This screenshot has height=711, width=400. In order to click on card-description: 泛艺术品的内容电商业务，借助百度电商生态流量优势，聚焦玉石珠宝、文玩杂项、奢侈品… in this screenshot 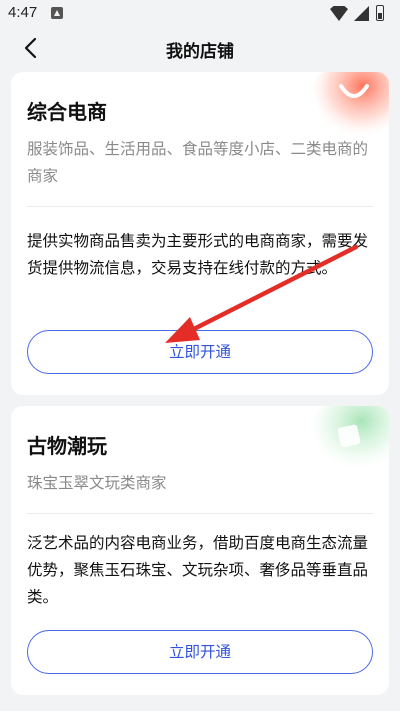, I will do `click(198, 570)`.